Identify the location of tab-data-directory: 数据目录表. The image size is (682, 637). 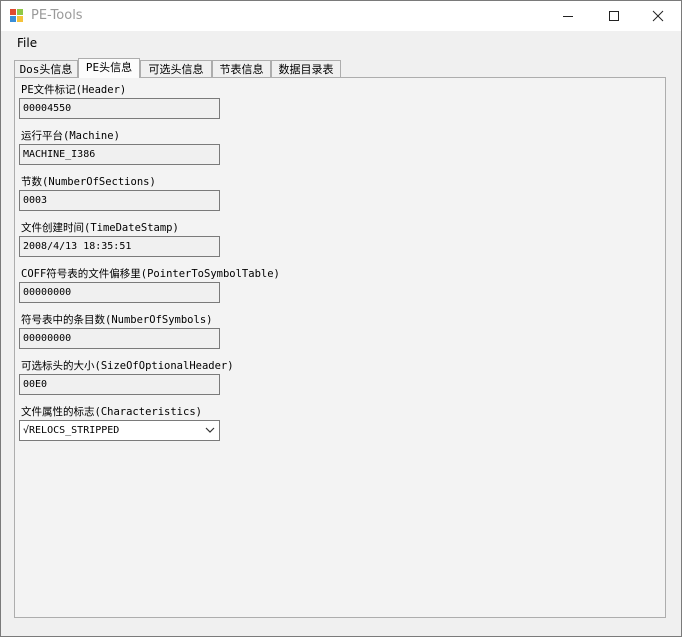
(306, 68).